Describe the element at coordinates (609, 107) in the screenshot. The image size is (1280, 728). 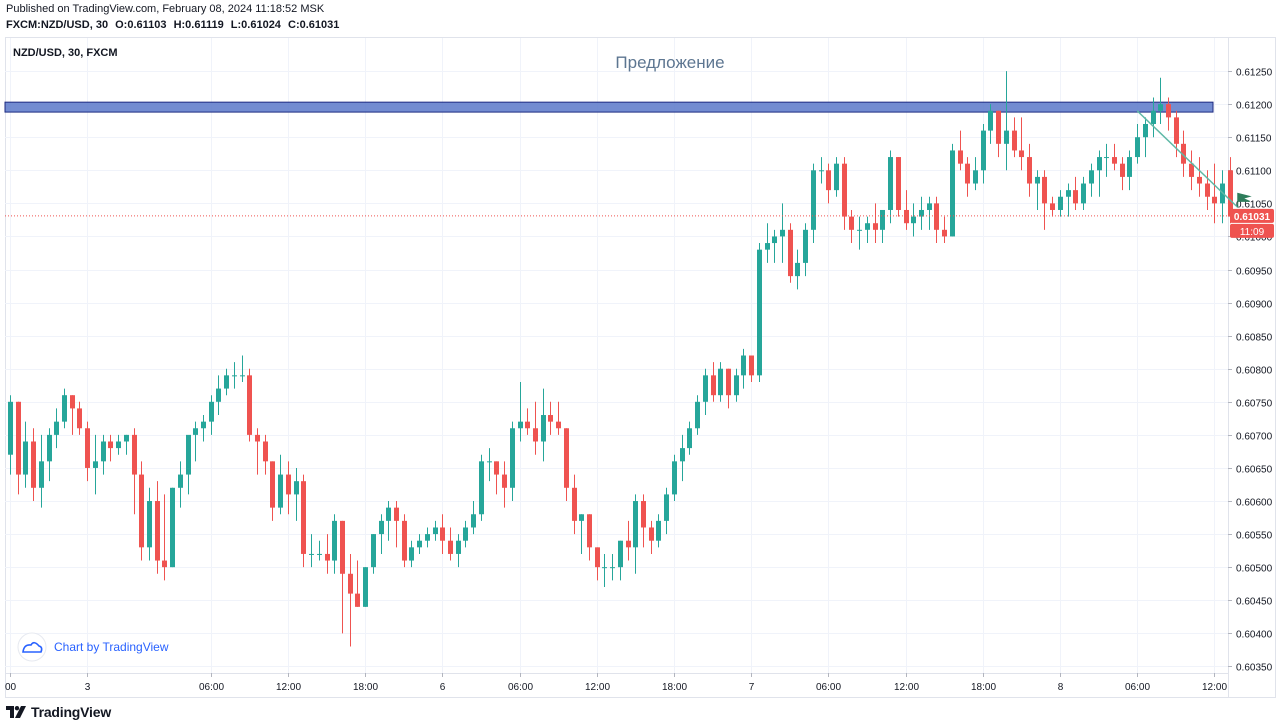
I see `resistance-zone` at that location.